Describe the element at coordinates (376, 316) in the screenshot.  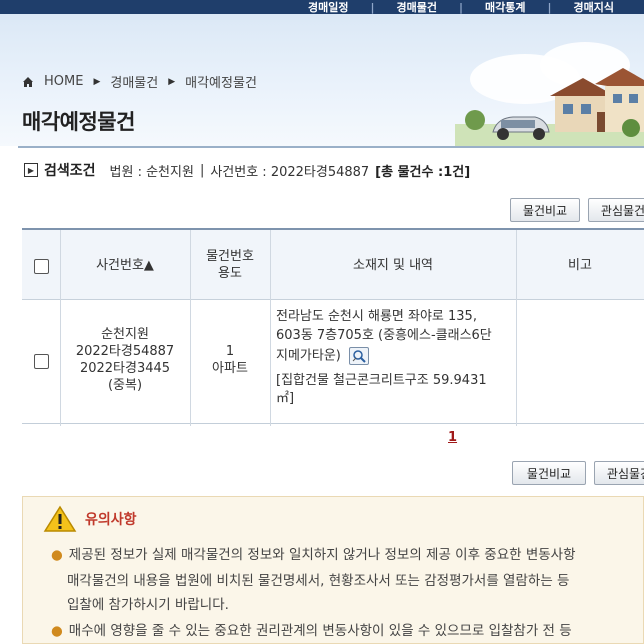
I see `address-line-1: 전라남도 순천시 해룡면 좌야로 135,` at that location.